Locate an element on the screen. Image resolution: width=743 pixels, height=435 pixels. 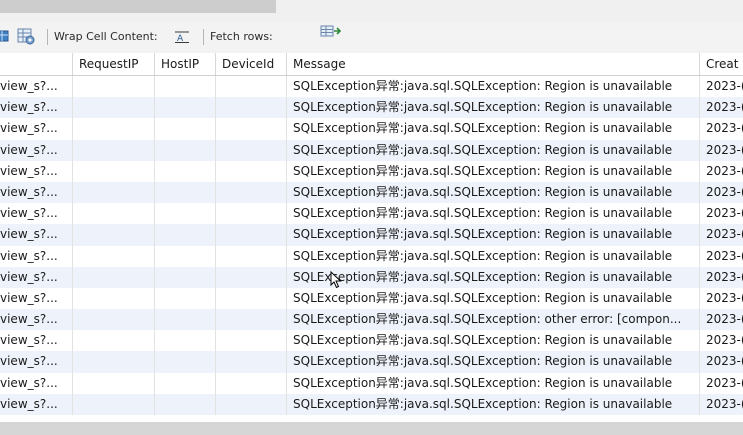
column-header-created: Creat is located at coordinates (721, 64).